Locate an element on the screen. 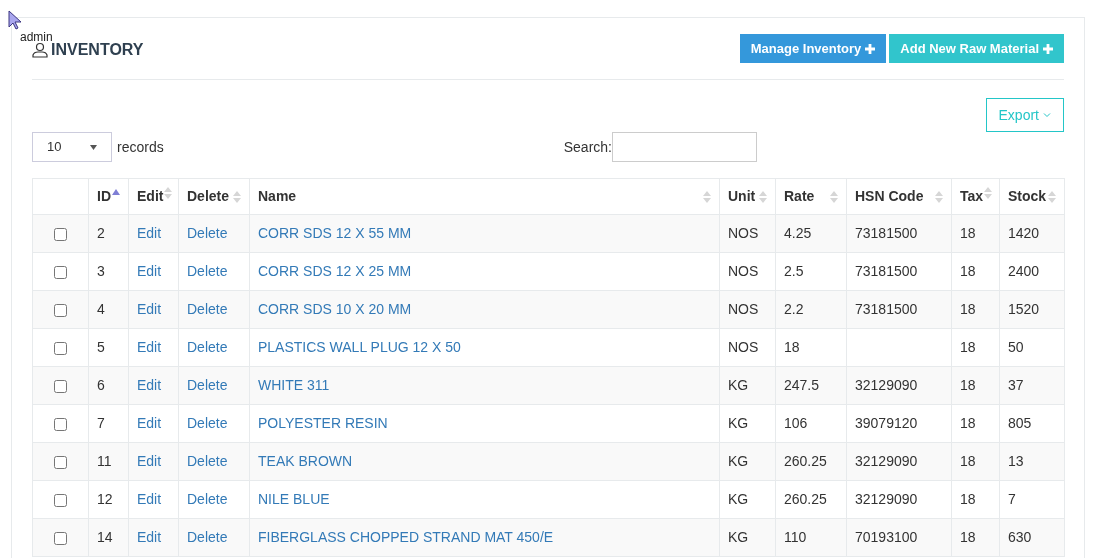  table-cell-text: 110 is located at coordinates (795, 537).